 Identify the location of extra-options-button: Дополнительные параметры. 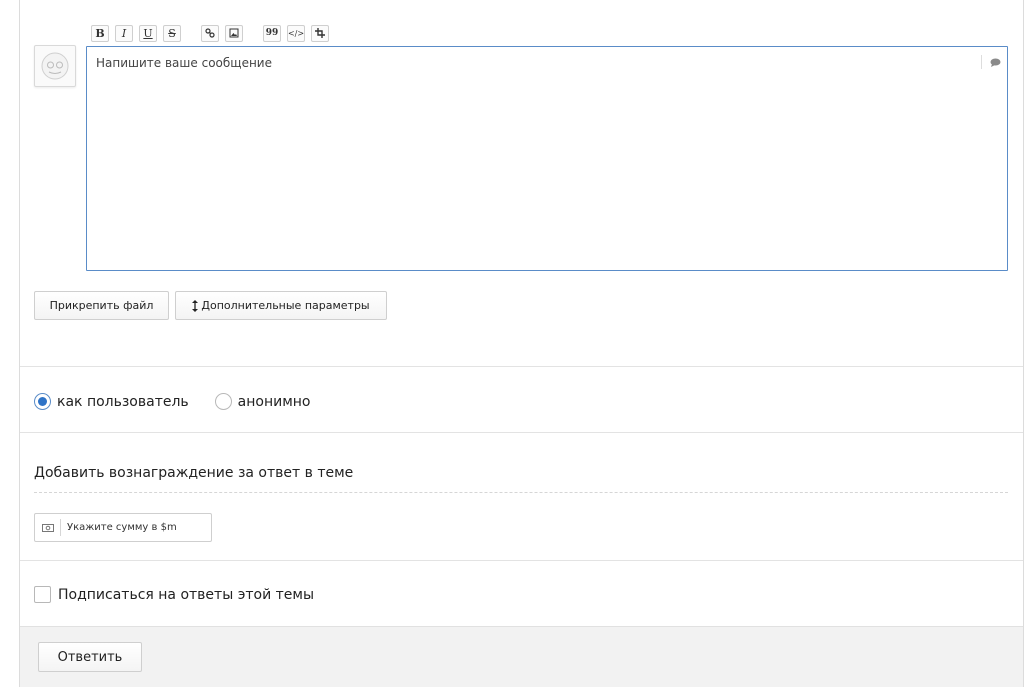
(281, 305).